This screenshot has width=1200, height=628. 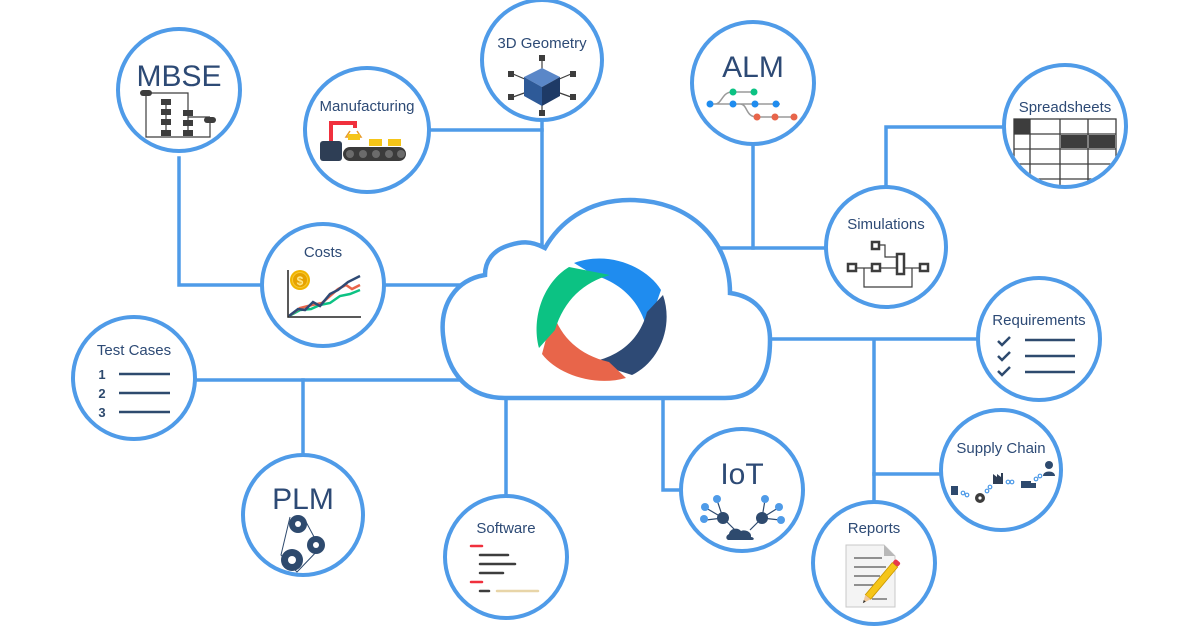 What do you see at coordinates (101, 393) in the screenshot?
I see `list-number: 2` at bounding box center [101, 393].